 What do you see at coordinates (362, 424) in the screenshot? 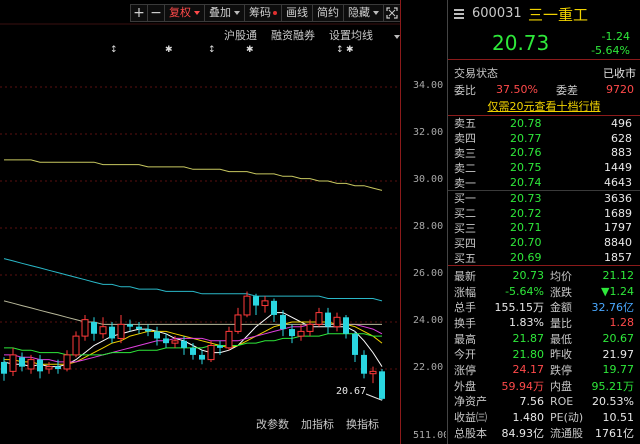
I see `switch-indicator-button: 换指标` at bounding box center [362, 424].